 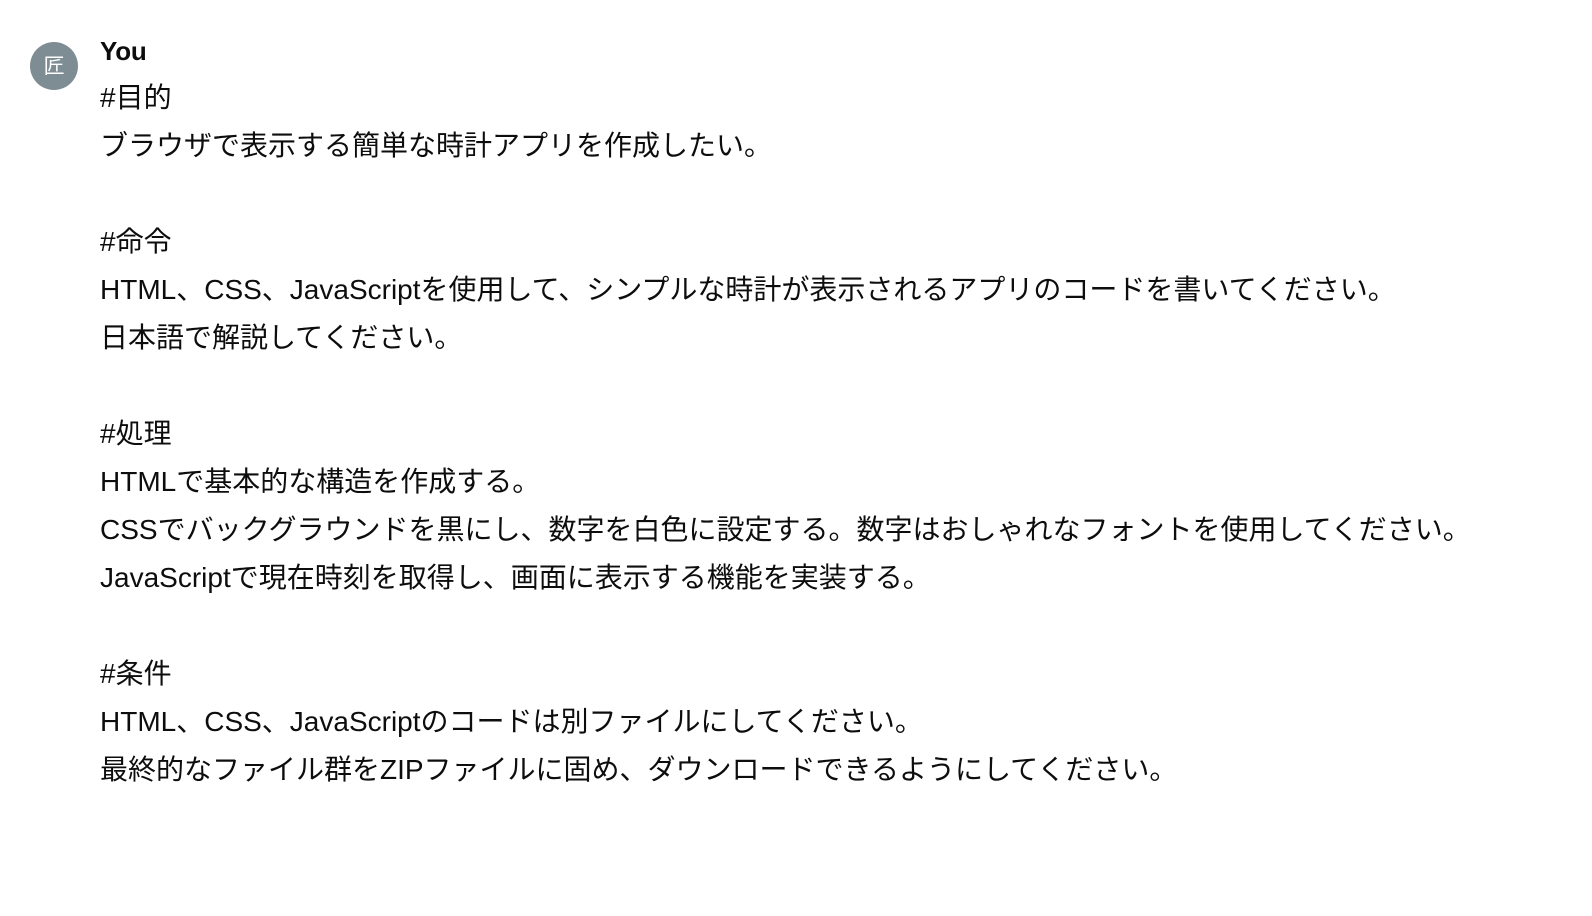 I want to click on block-heading: #目的, so click(x=136, y=97).